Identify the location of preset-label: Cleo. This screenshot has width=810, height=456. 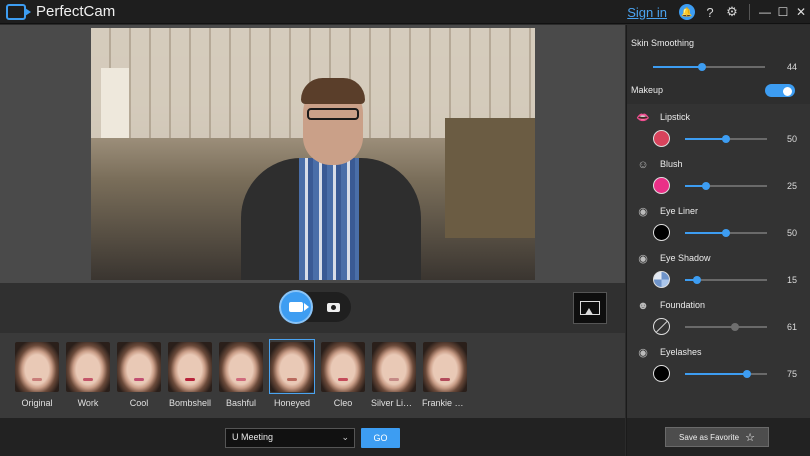
(343, 403).